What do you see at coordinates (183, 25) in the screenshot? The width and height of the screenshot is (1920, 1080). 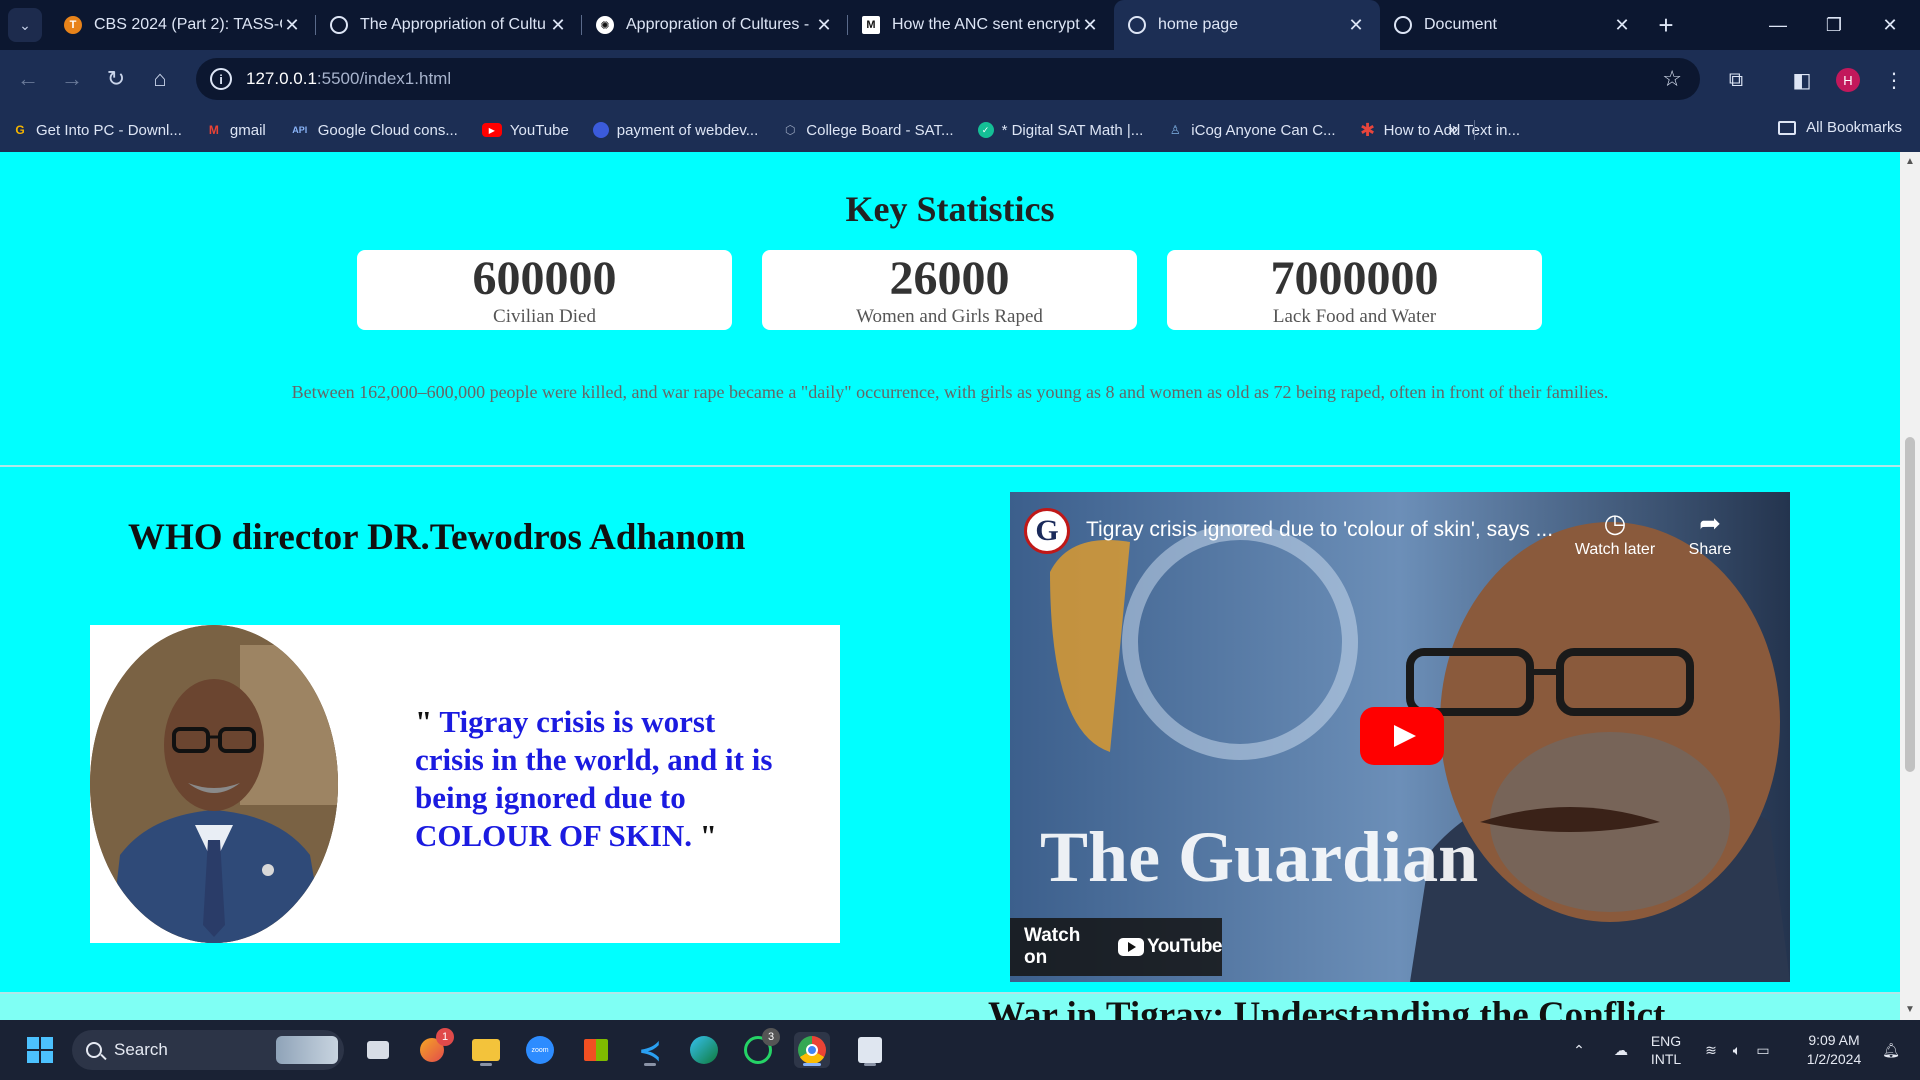 I see `tab-tass: T CBS 2024 (Part 2): TASS-CB ✕` at bounding box center [183, 25].